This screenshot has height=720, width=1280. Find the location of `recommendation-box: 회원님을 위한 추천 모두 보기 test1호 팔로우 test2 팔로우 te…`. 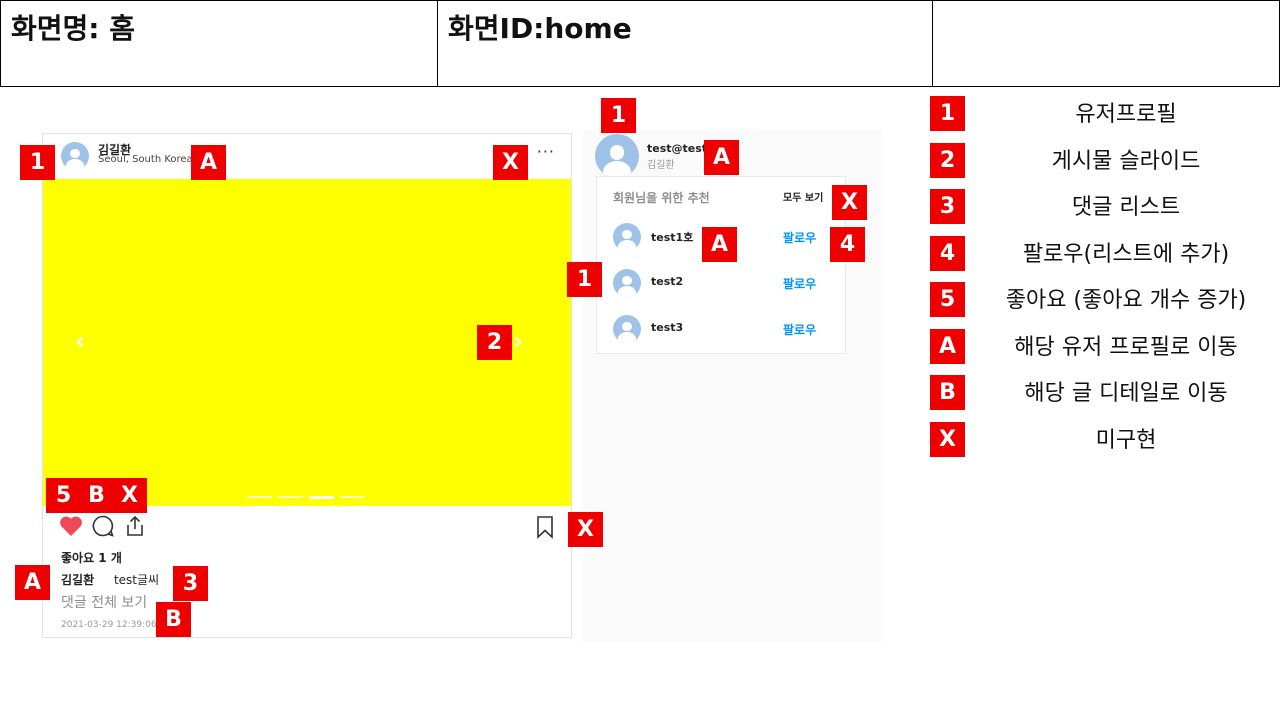

recommendation-box: 회원님을 위한 추천 모두 보기 test1호 팔로우 test2 팔로우 te… is located at coordinates (721, 265).